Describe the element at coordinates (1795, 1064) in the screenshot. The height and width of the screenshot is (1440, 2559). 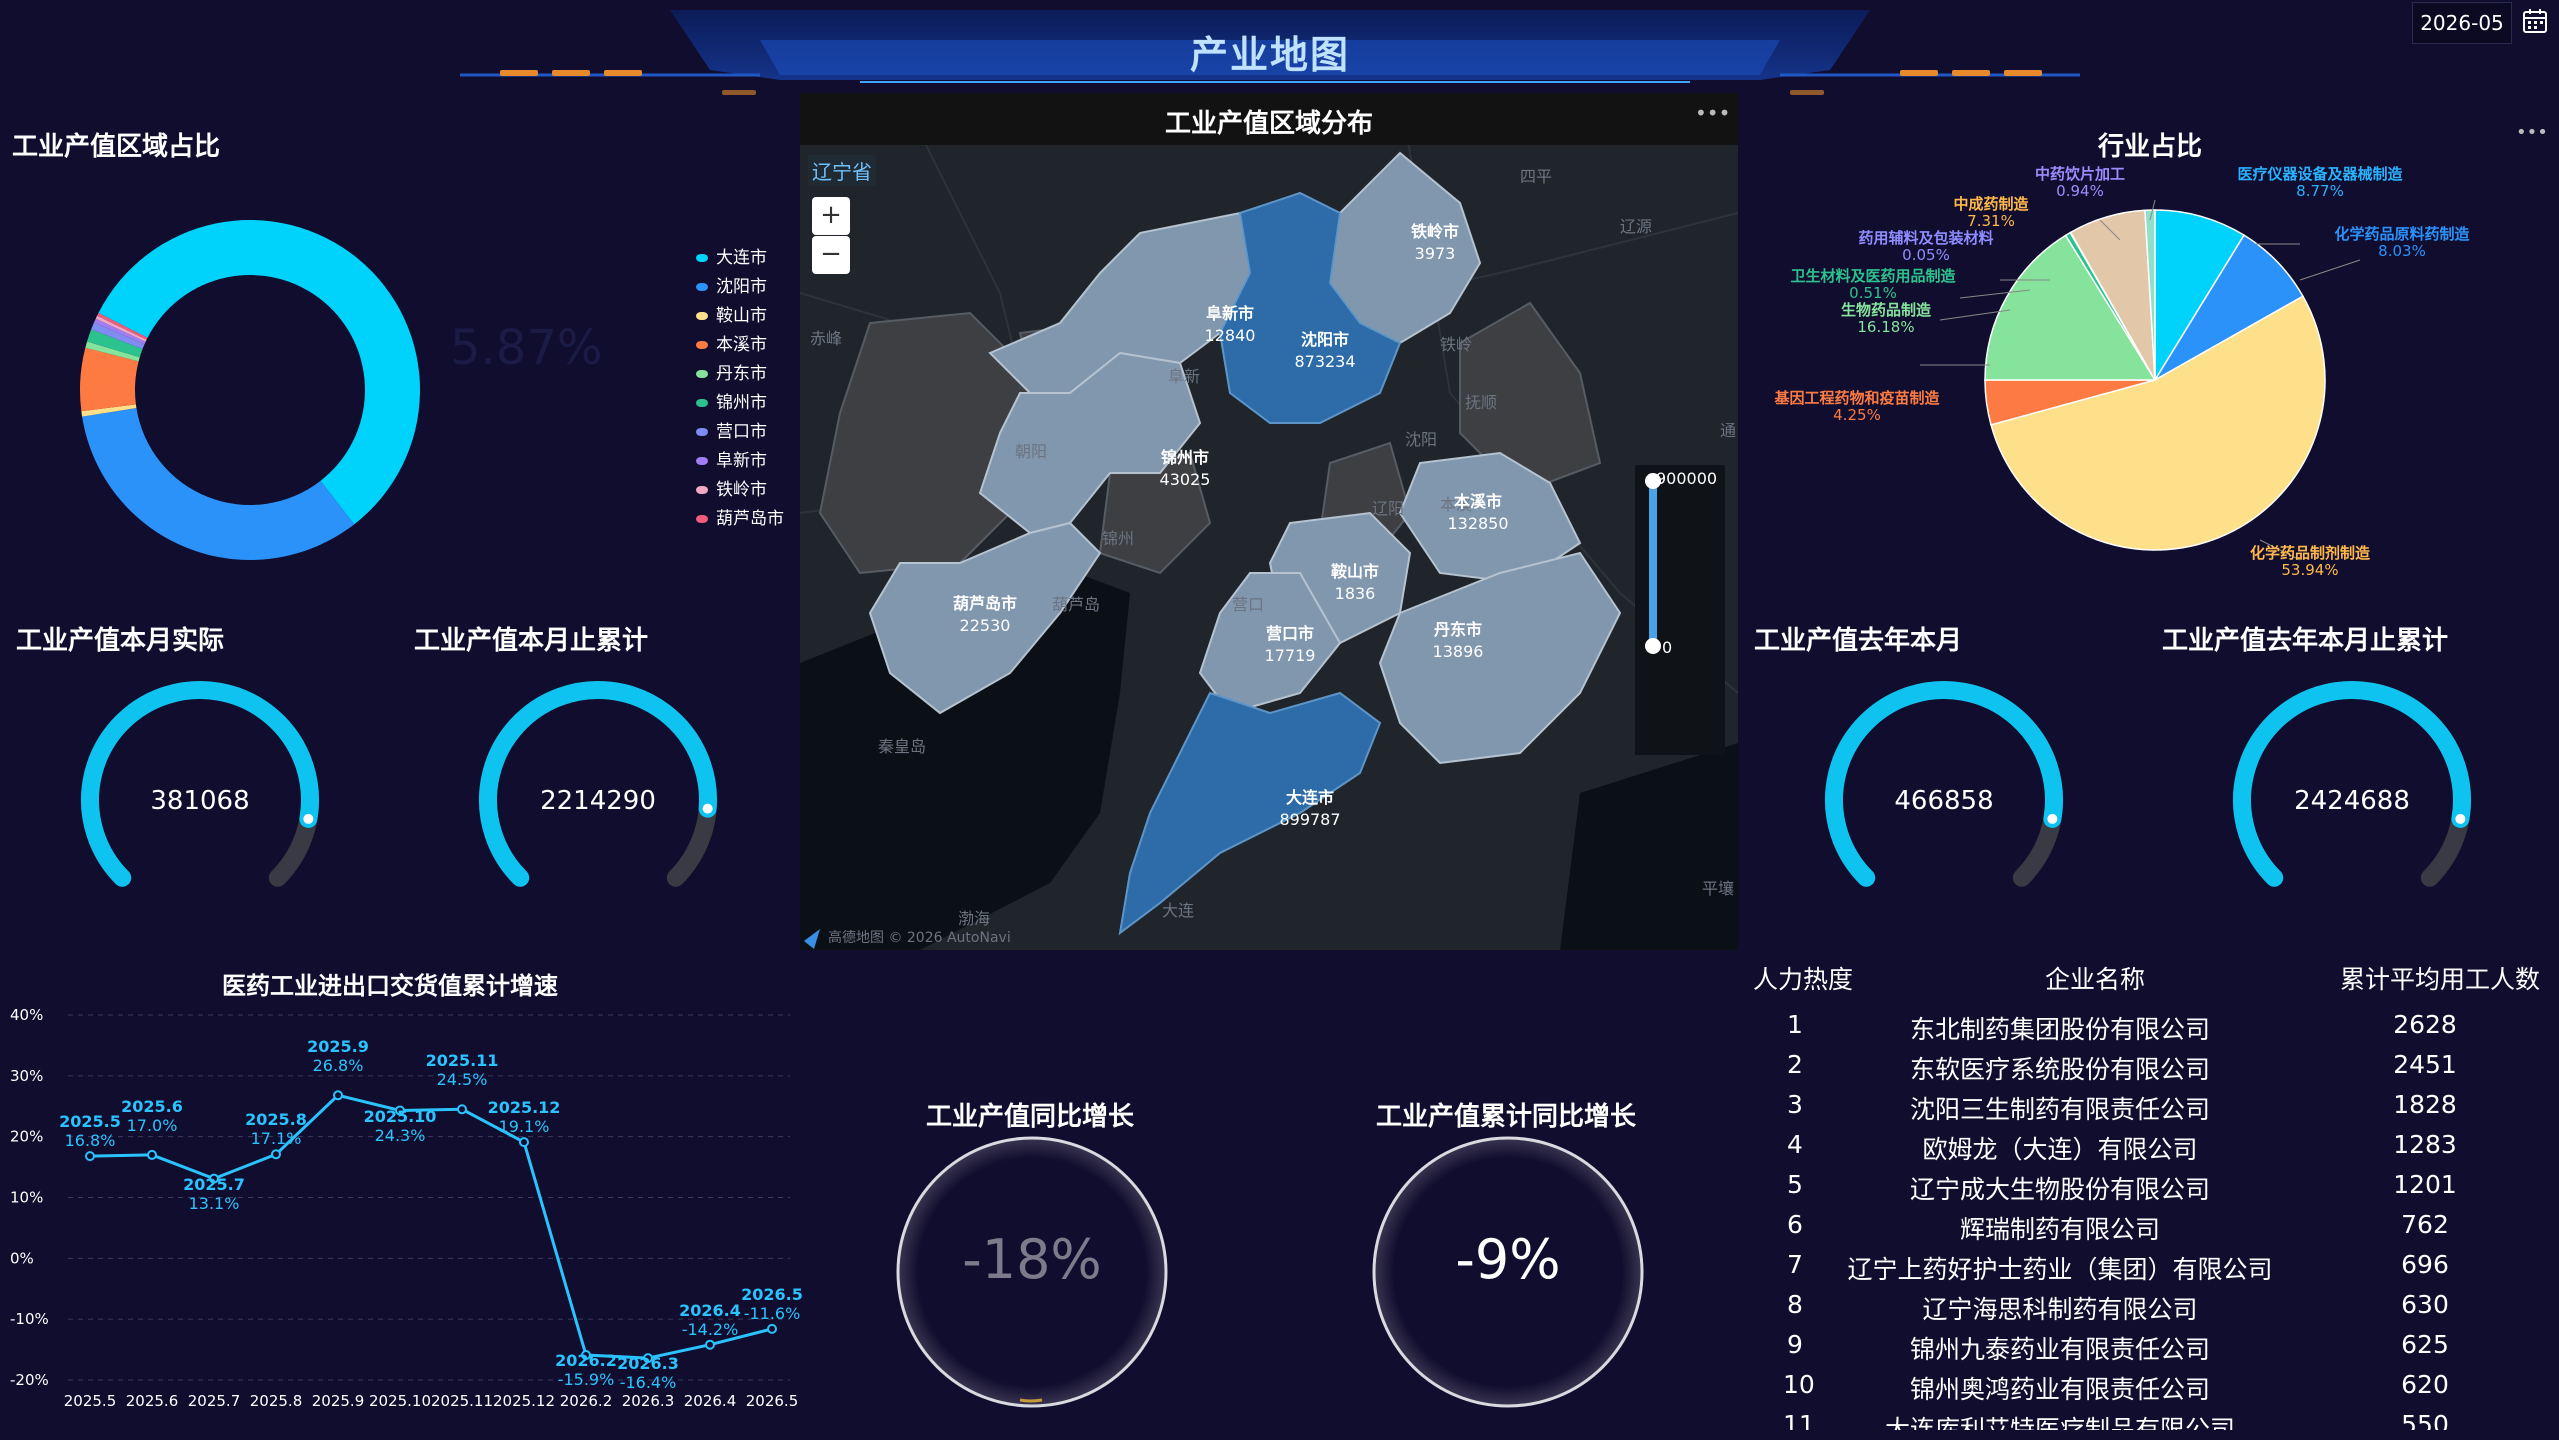
I see `table-cell-rank: 2` at that location.